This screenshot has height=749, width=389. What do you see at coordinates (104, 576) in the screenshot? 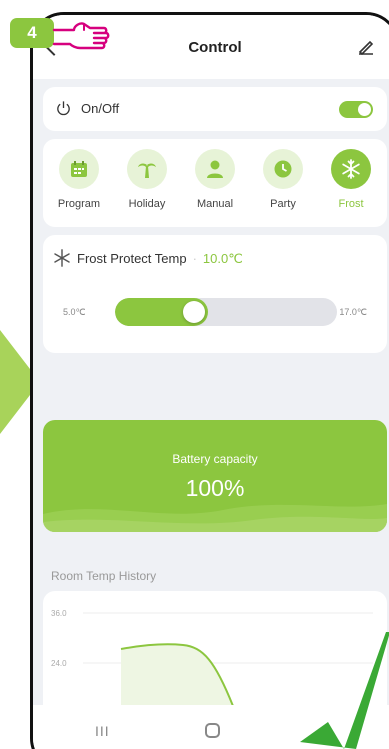
I see `history-title: Room Temp History` at bounding box center [104, 576].